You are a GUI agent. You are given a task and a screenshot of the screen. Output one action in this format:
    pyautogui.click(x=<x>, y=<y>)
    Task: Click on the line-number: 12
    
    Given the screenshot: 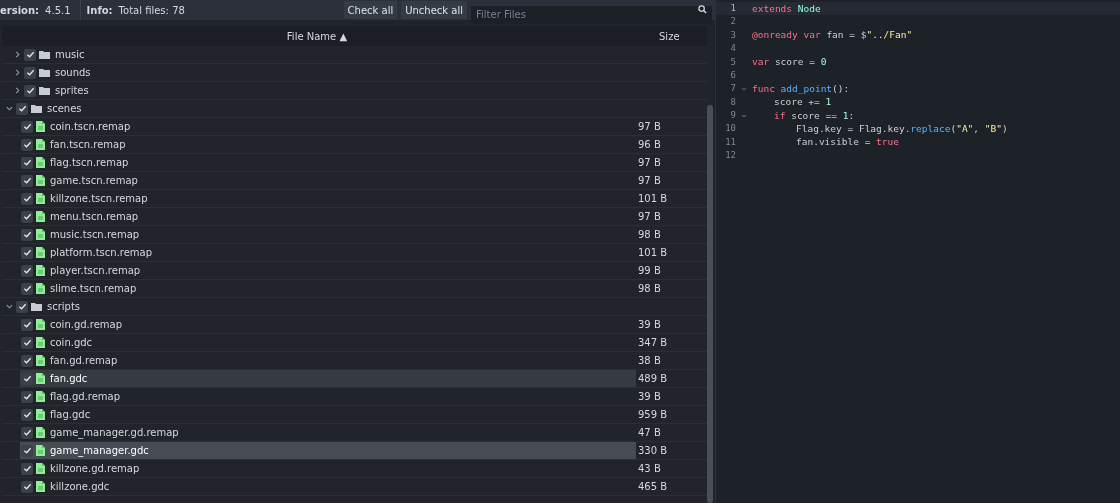 What is the action you would take?
    pyautogui.click(x=730, y=156)
    